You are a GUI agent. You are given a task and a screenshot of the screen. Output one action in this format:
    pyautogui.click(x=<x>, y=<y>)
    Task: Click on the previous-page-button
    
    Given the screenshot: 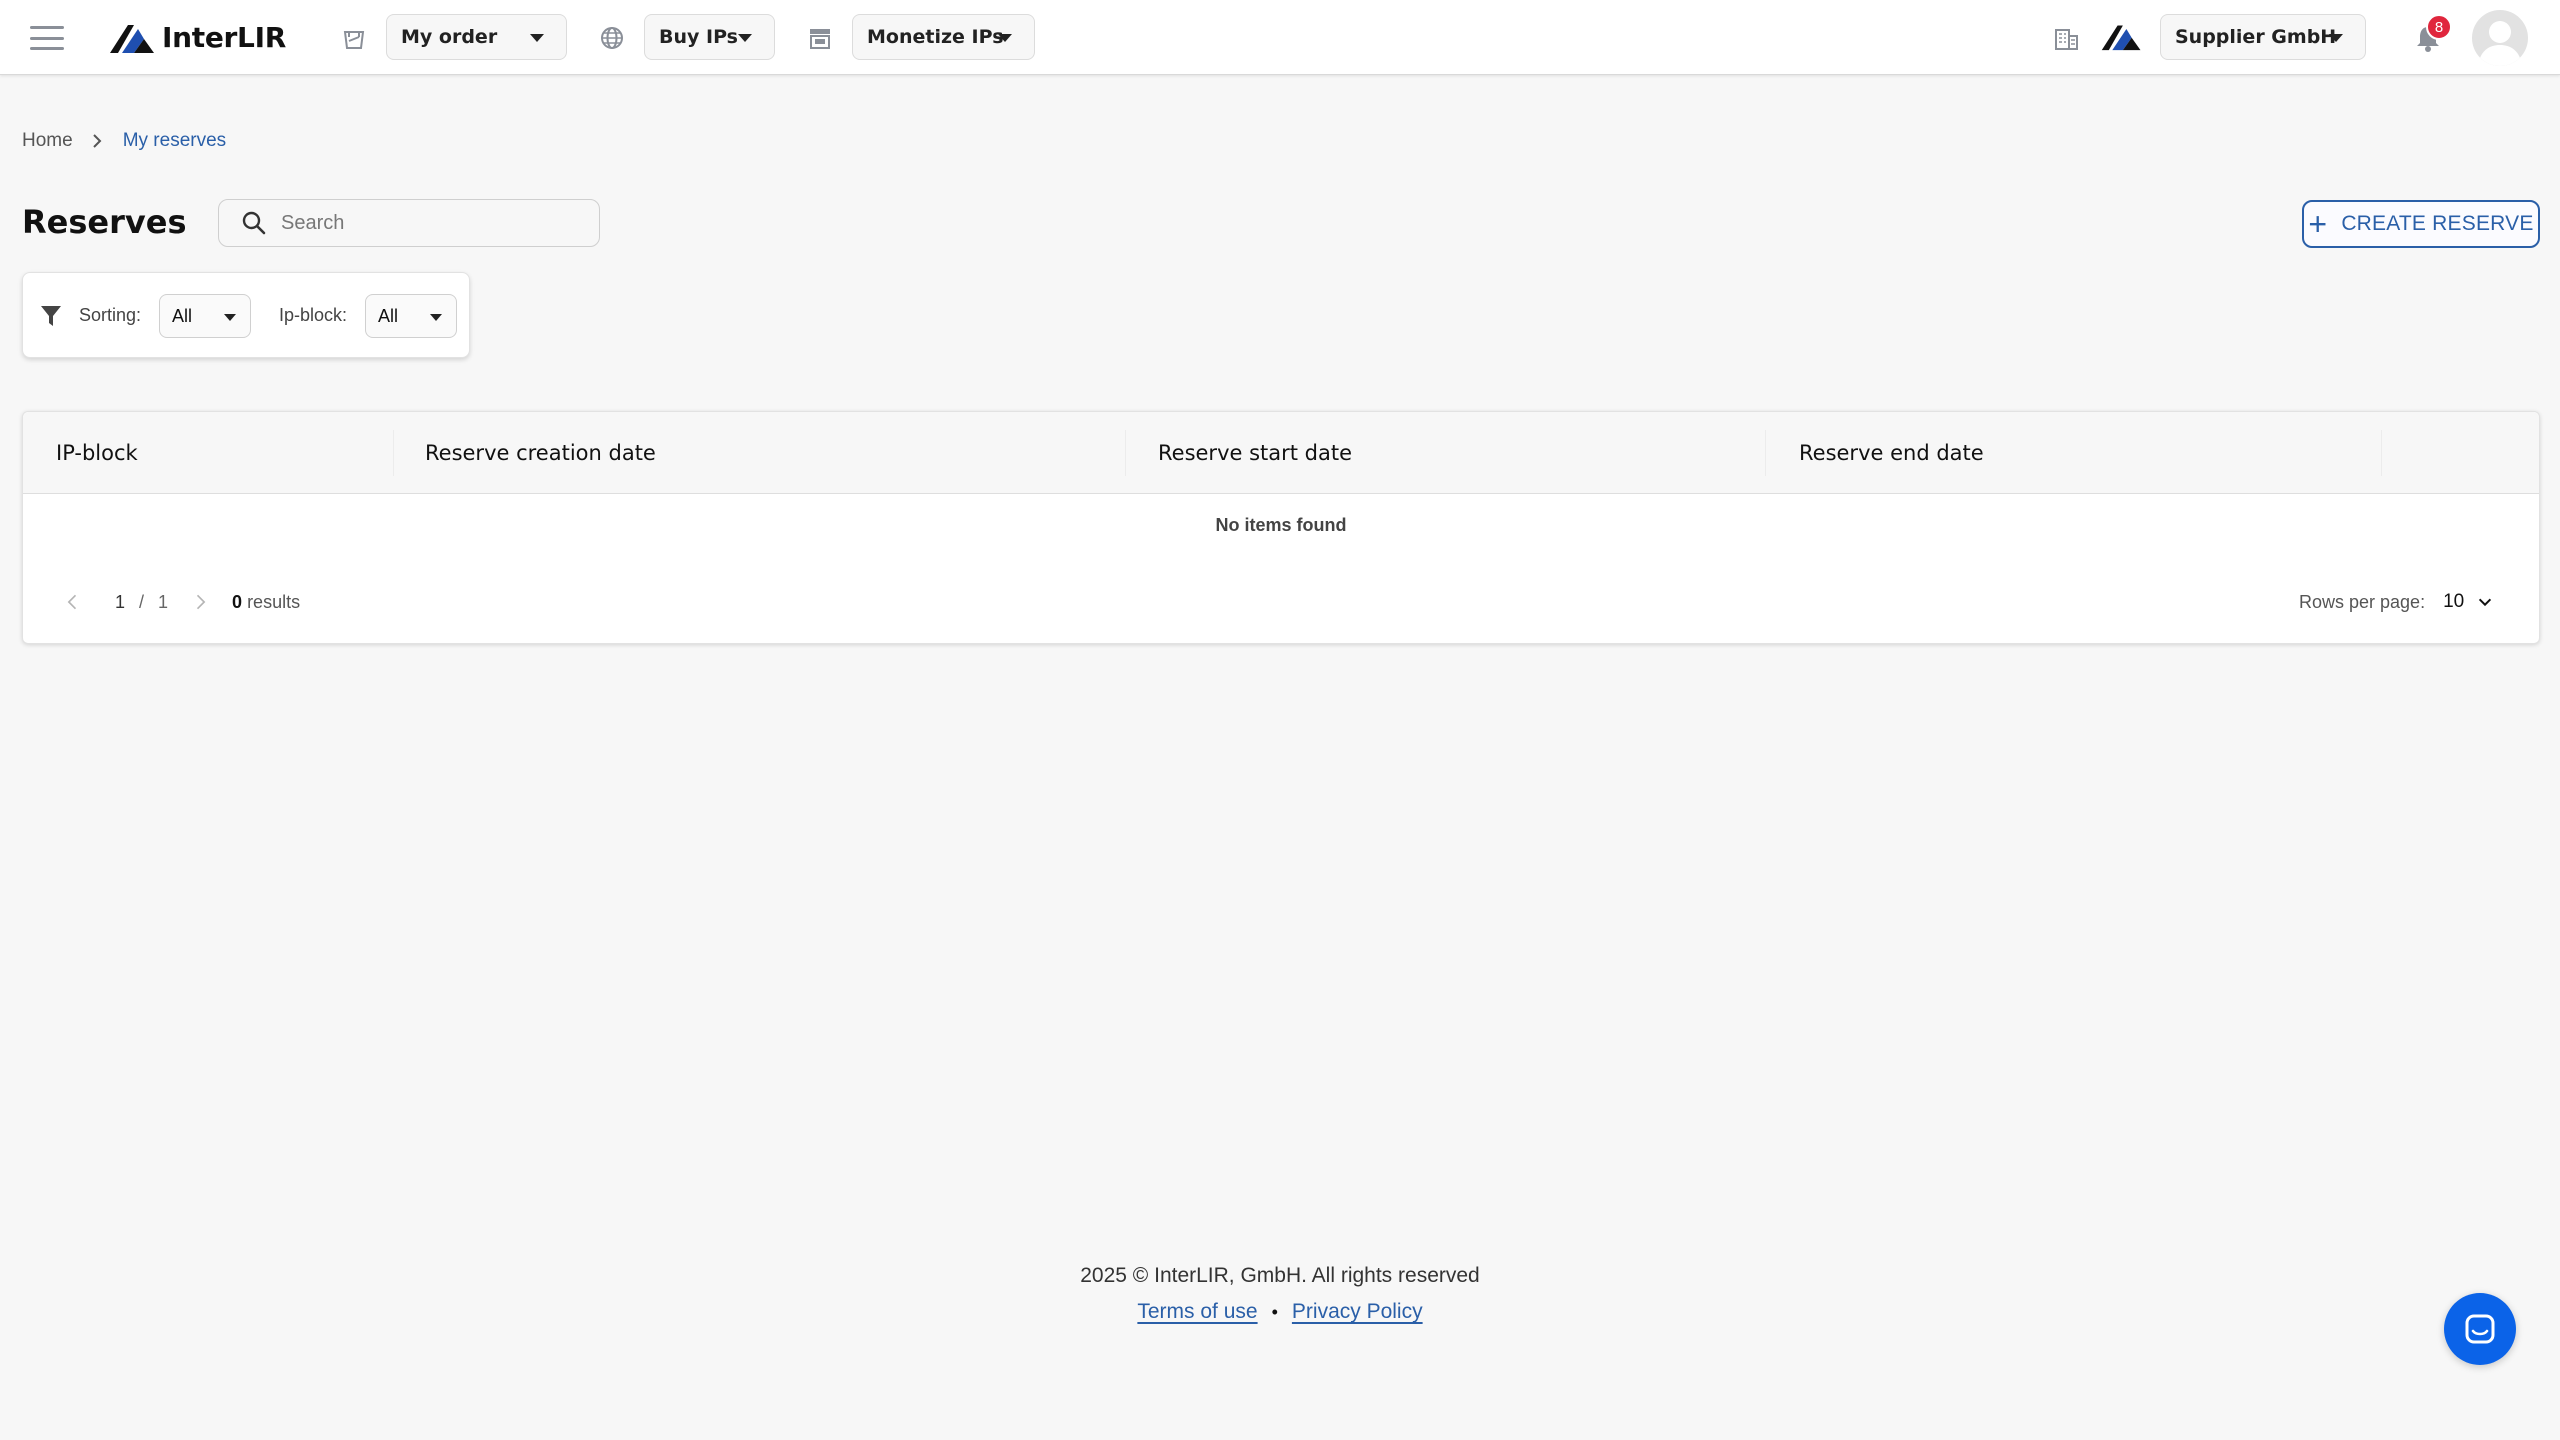 What is the action you would take?
    pyautogui.click(x=73, y=602)
    